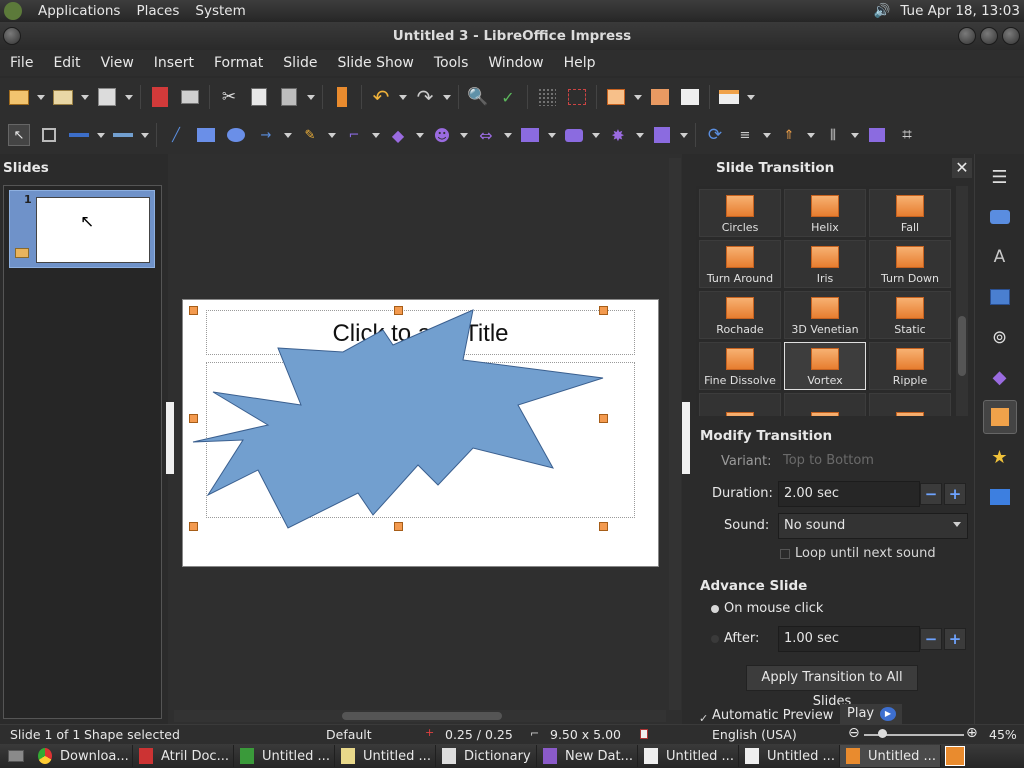 Image resolution: width=1024 pixels, height=768 pixels. I want to click on zoom-in-icon: ⊕, so click(972, 733).